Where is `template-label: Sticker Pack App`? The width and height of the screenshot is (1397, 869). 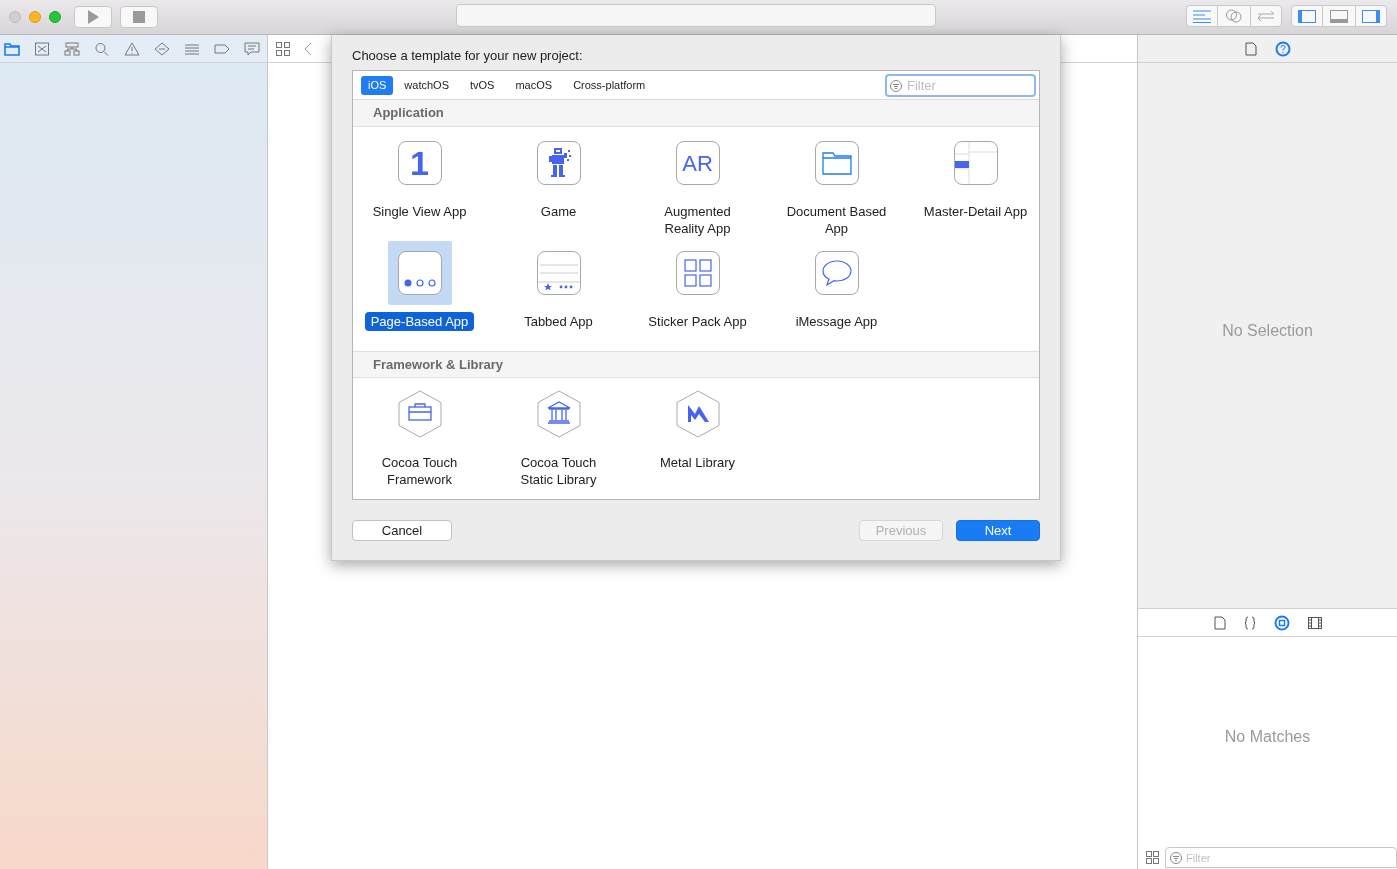
template-label: Sticker Pack App is located at coordinates (697, 321).